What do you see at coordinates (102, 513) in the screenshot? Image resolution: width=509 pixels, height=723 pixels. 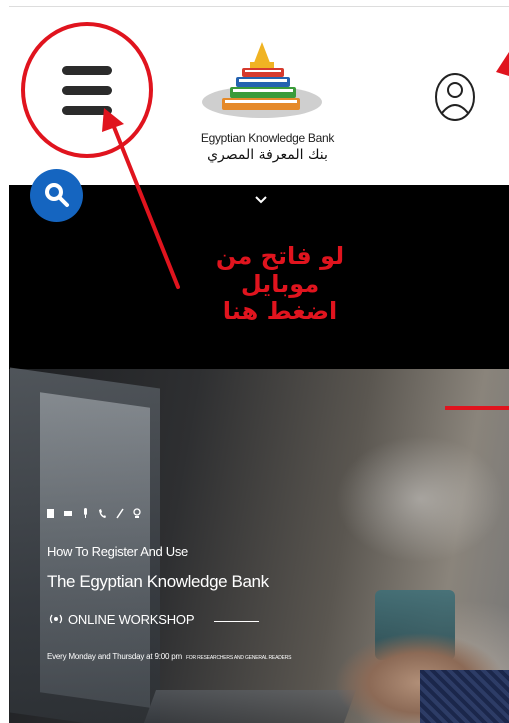 I see `phone-icon` at bounding box center [102, 513].